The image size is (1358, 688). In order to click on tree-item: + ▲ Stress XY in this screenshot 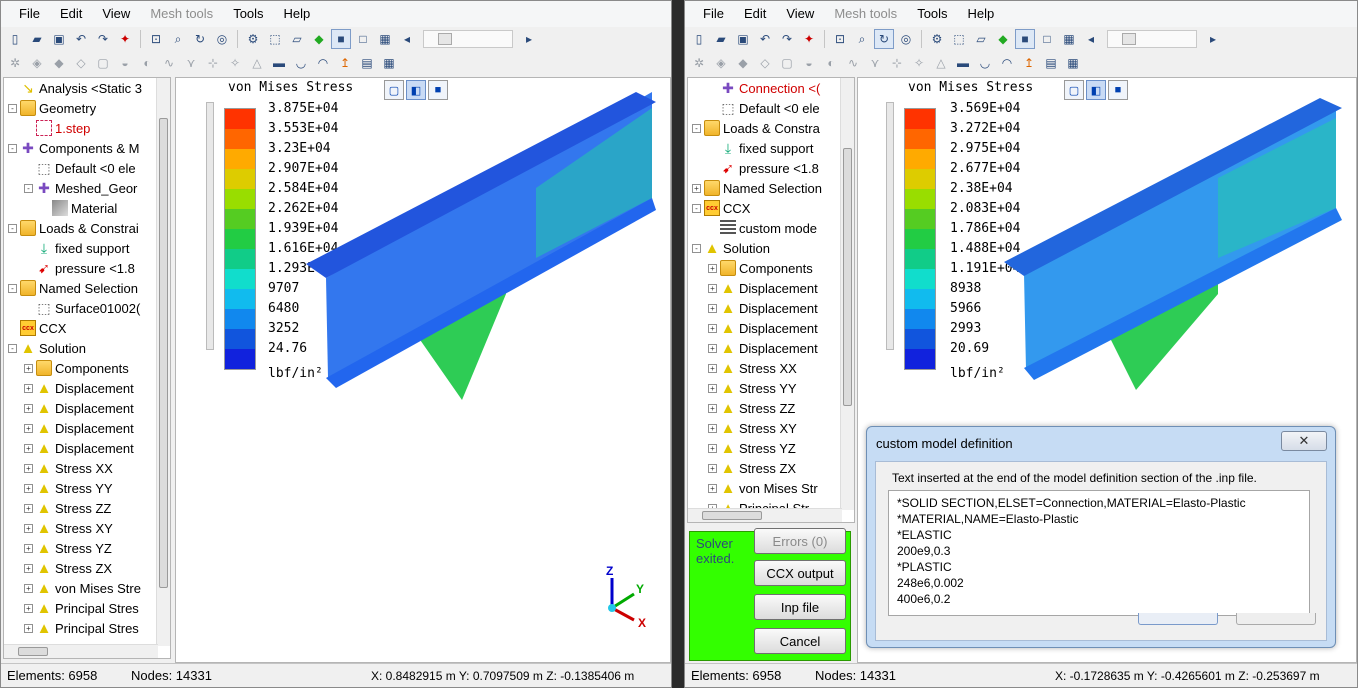, I will do `click(771, 428)`.